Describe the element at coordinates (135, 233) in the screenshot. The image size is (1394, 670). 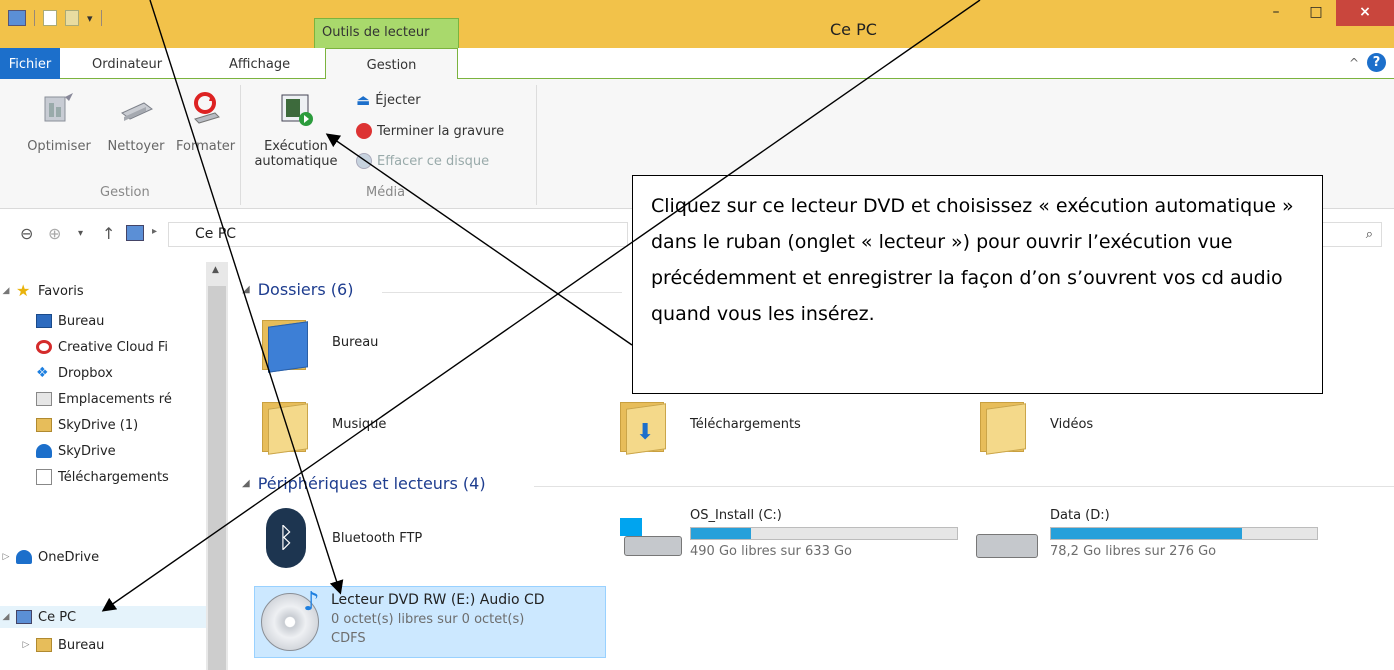
I see `computer-icon-address` at that location.